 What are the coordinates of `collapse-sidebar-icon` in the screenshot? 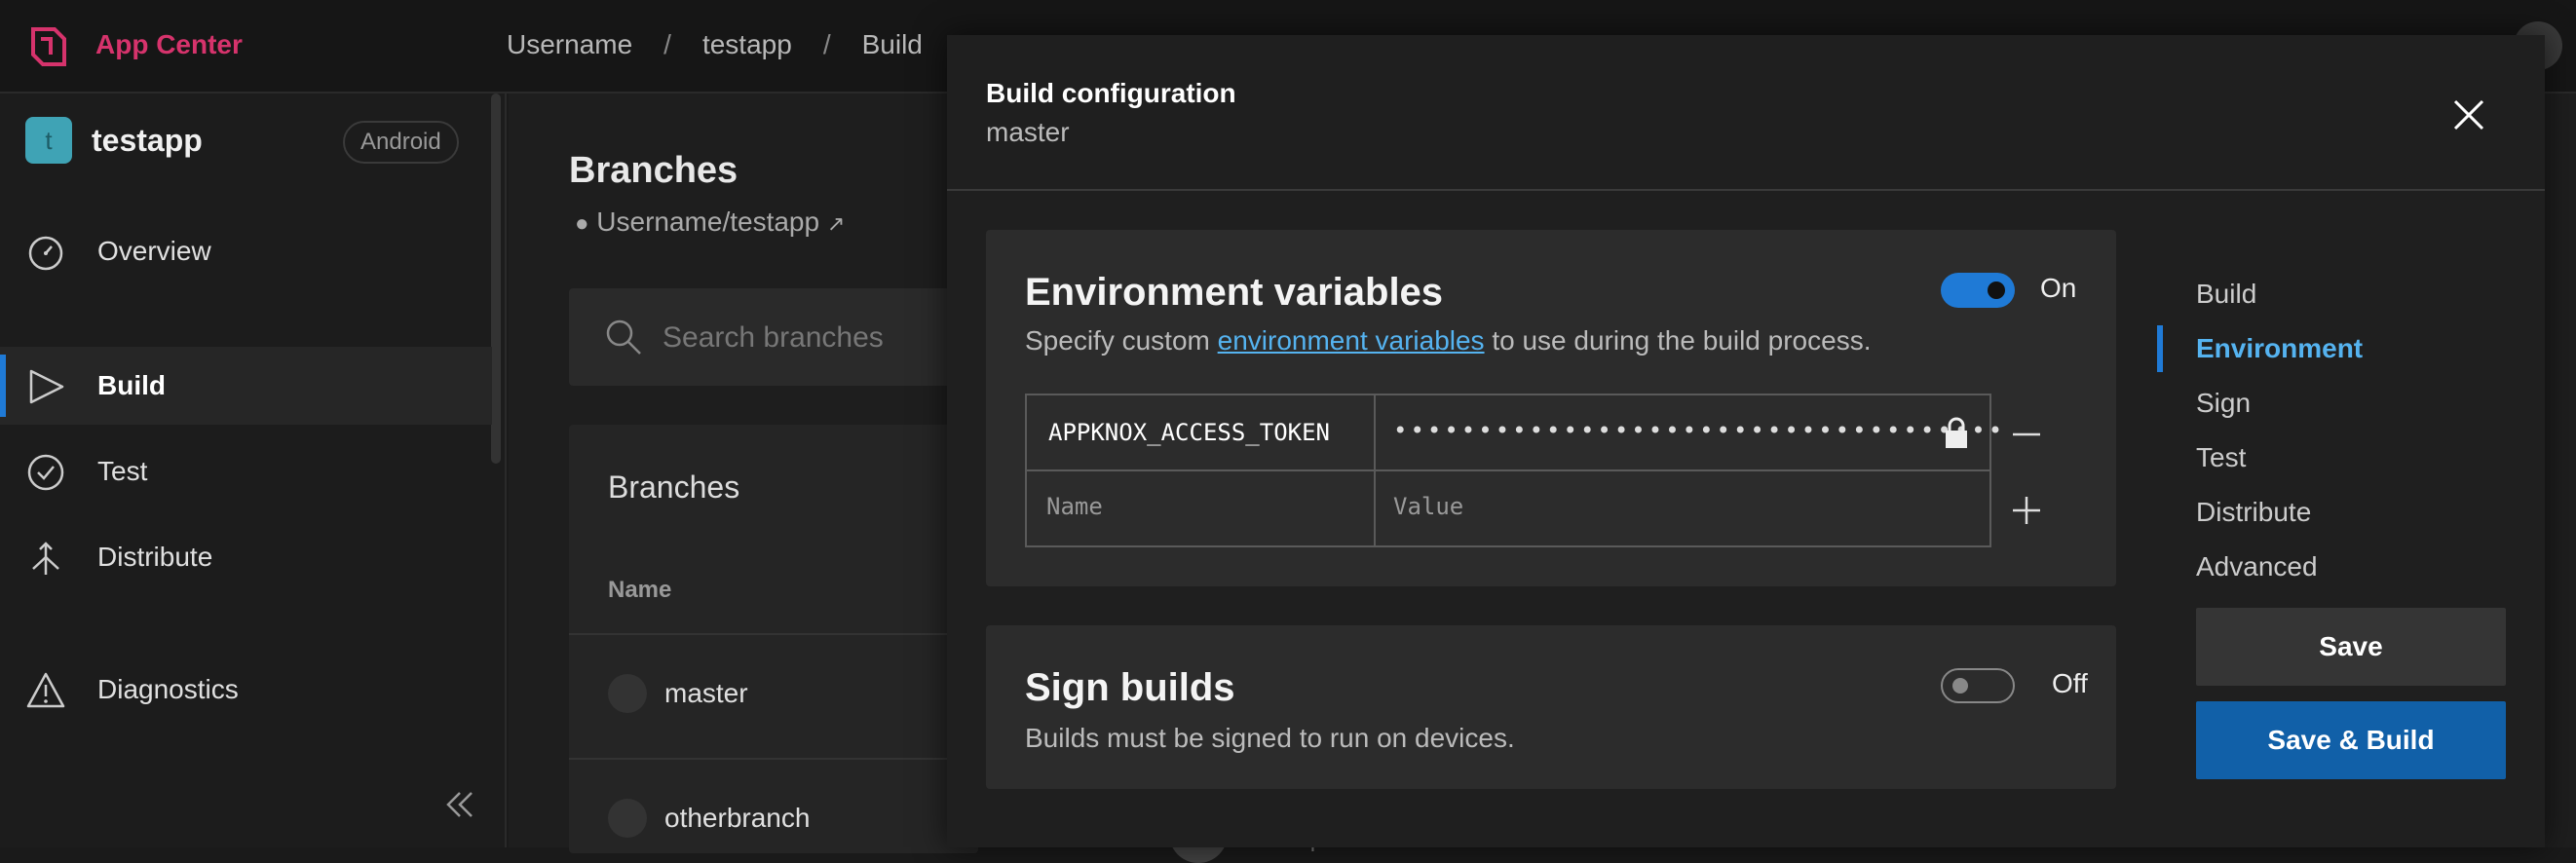 It's located at (459, 805).